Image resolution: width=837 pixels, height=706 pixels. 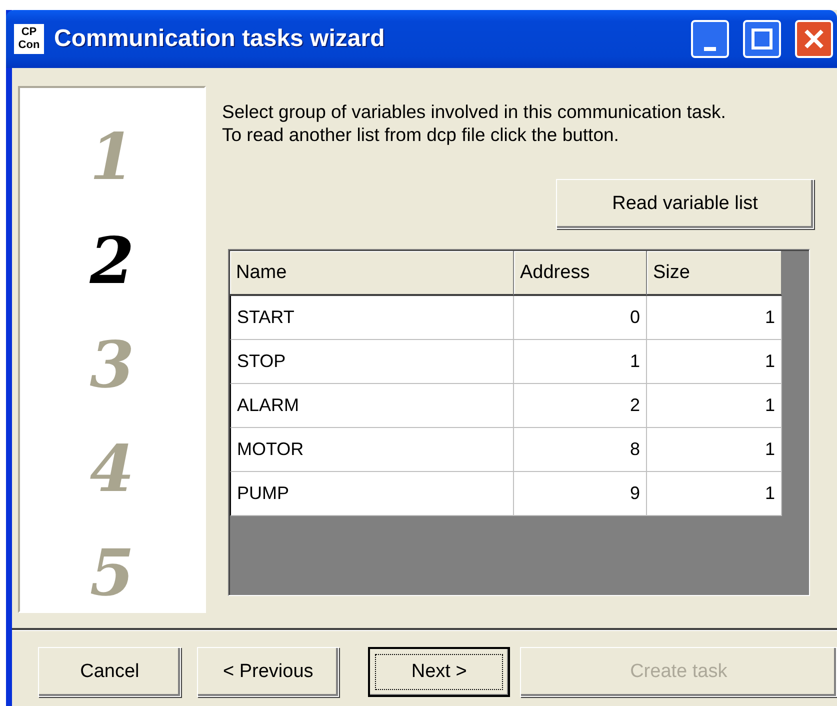 What do you see at coordinates (685, 204) in the screenshot?
I see `read-variable-list-button: Read variable list` at bounding box center [685, 204].